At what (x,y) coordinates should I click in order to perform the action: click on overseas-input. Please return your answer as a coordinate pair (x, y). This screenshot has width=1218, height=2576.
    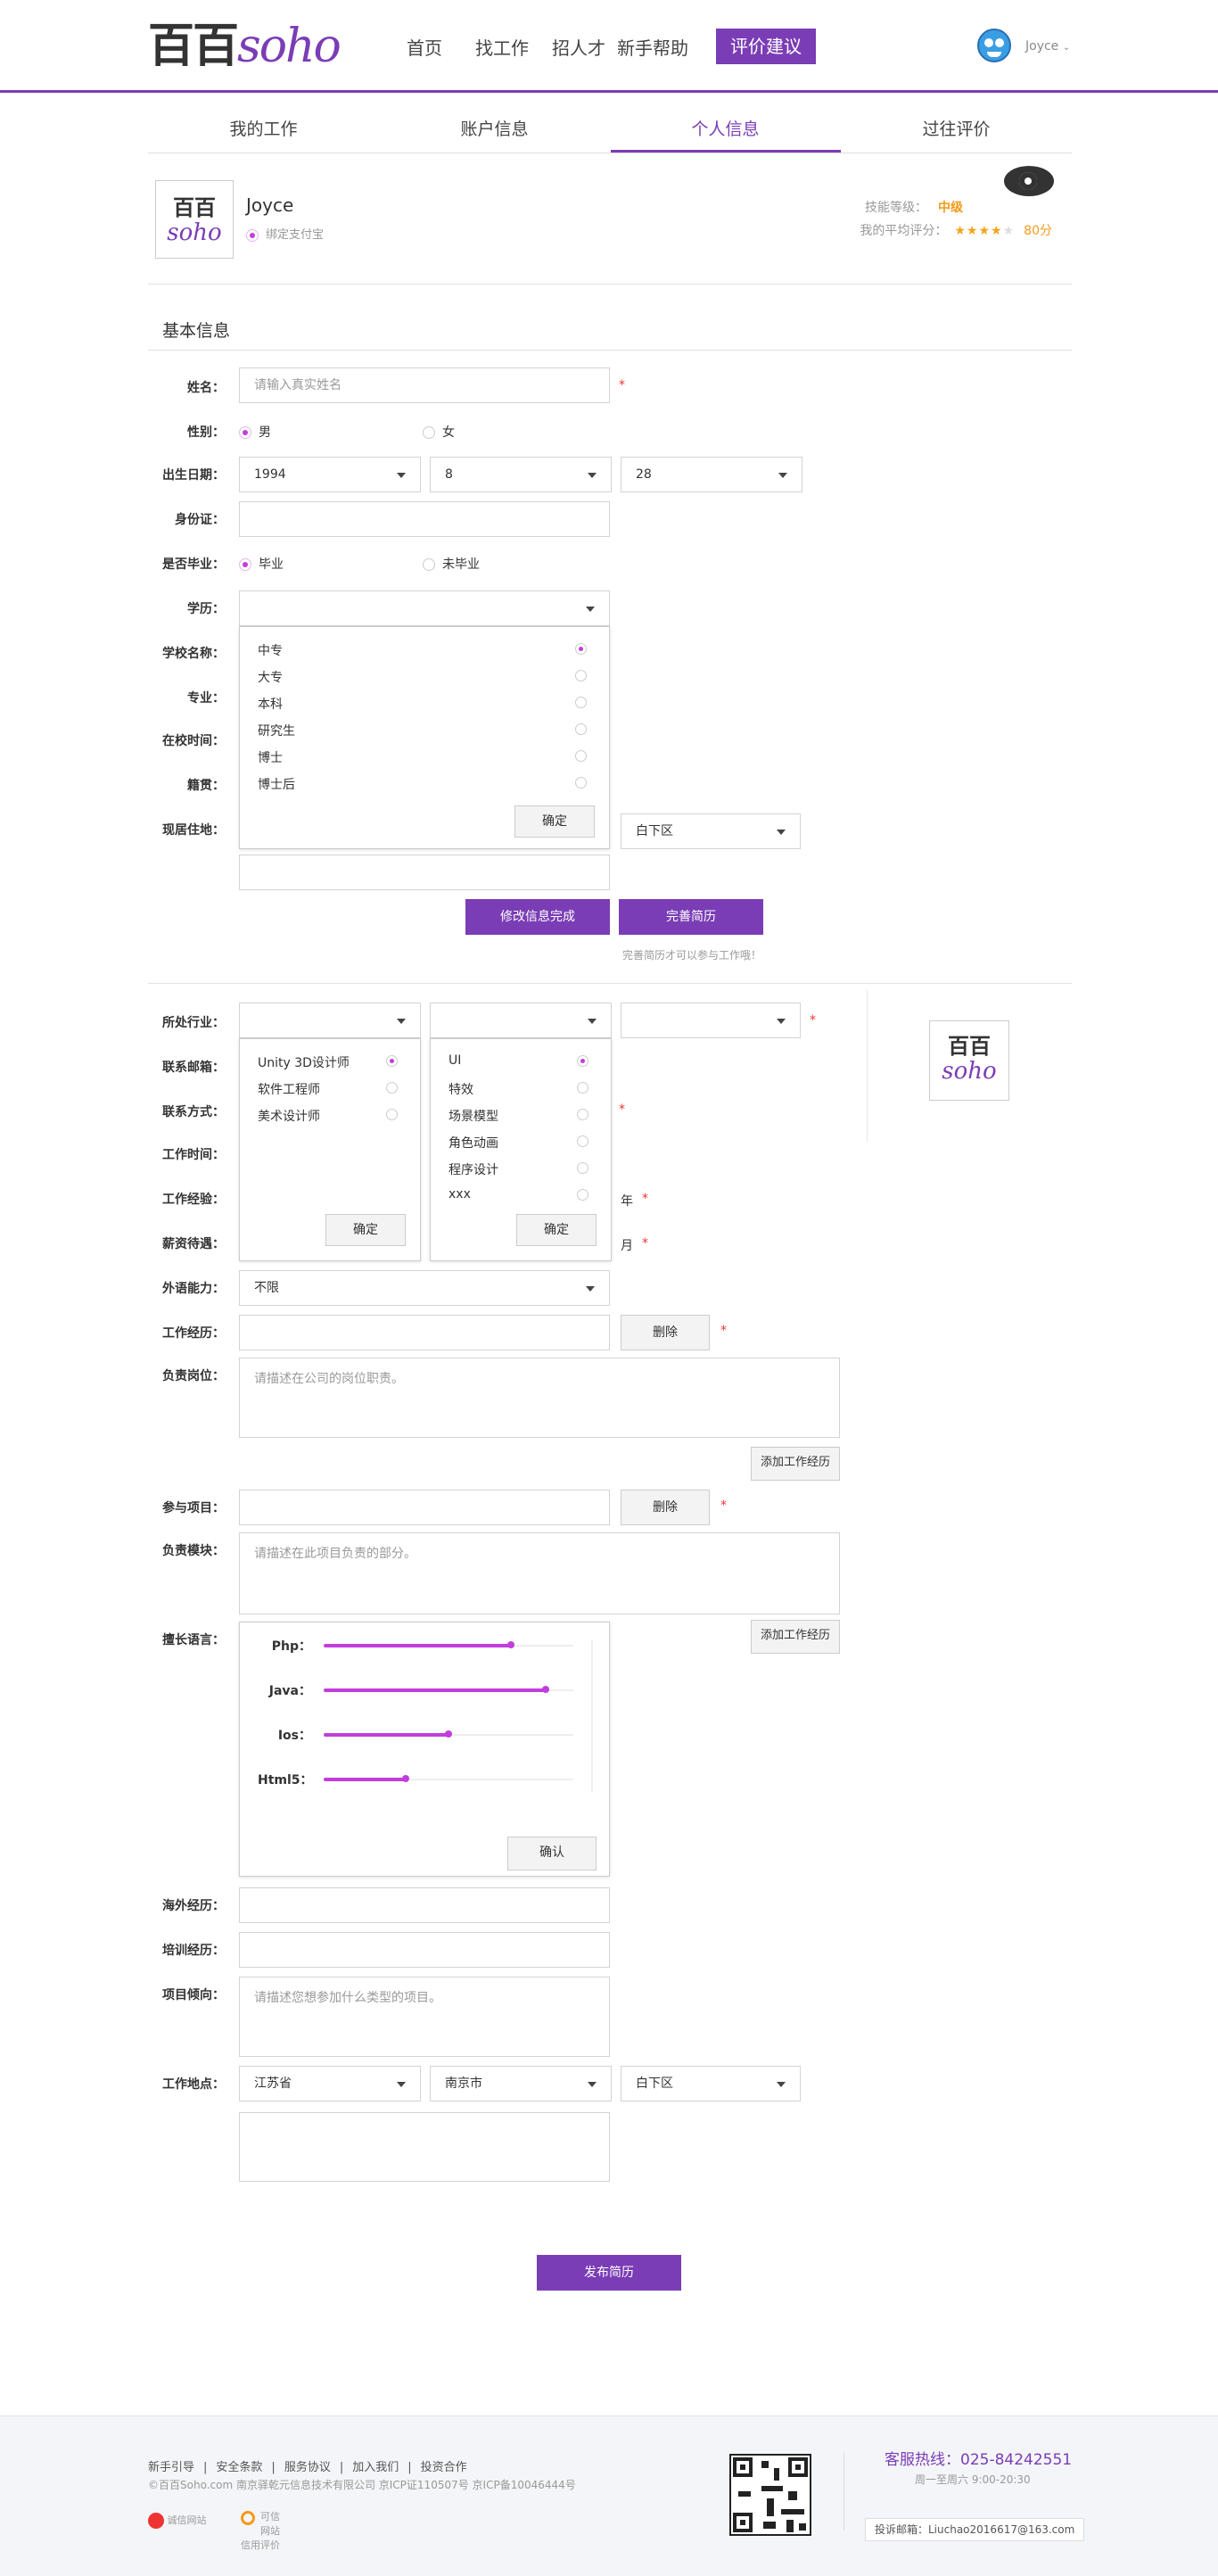
    Looking at the image, I should click on (425, 1905).